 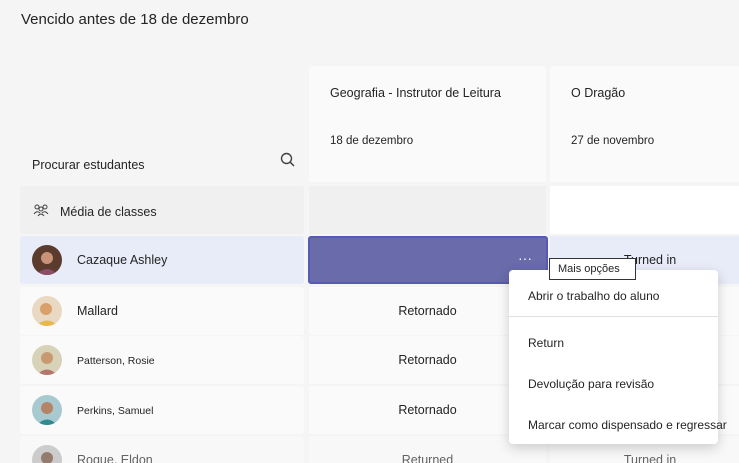 I want to click on submission-status: Turned in, so click(x=650, y=458).